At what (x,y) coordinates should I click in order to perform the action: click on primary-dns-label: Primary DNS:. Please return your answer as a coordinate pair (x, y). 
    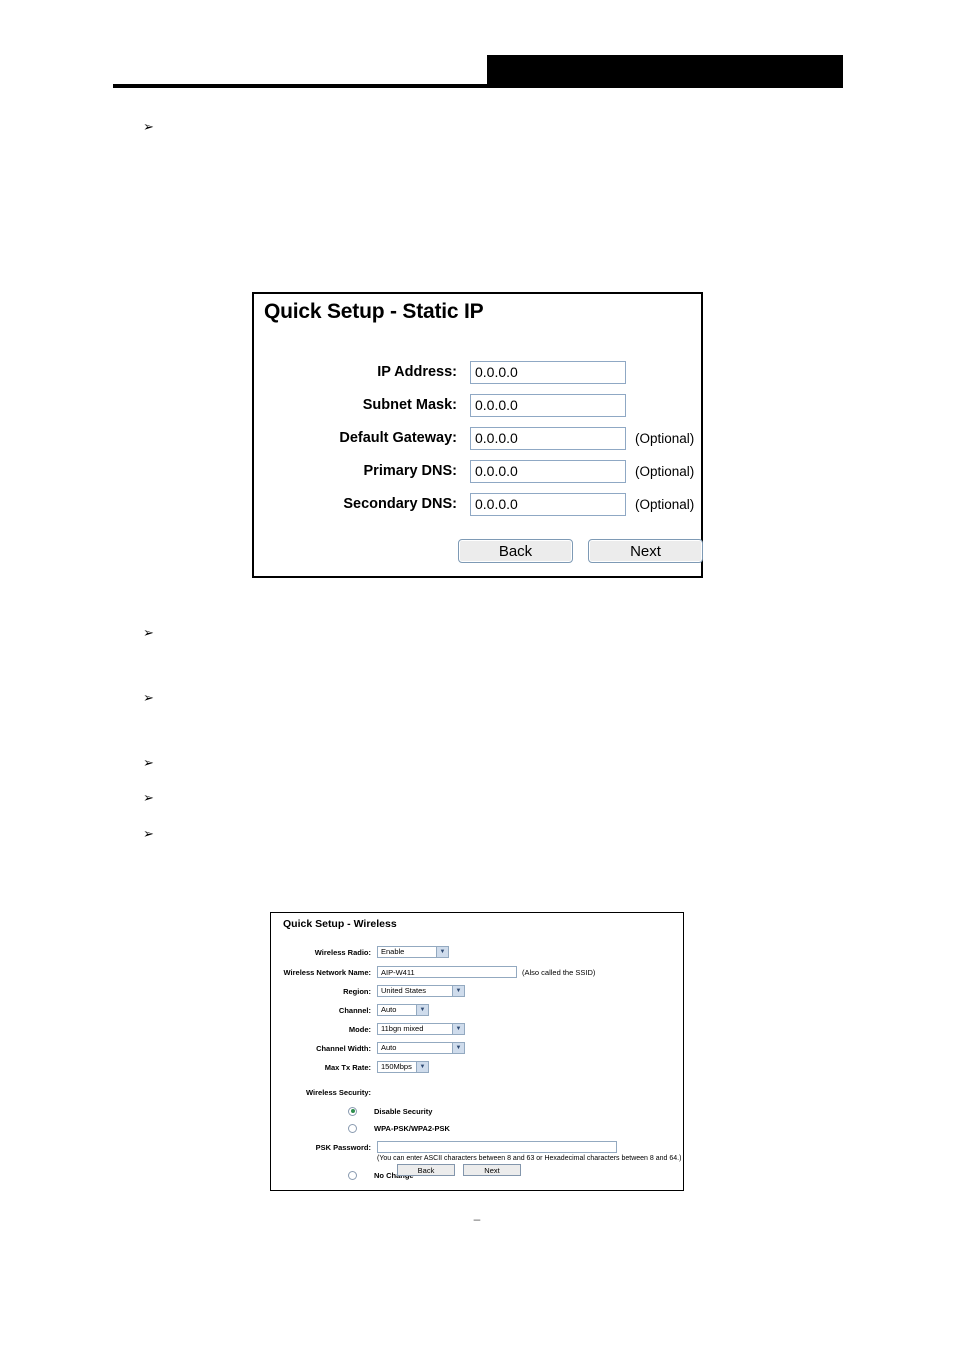
    Looking at the image, I should click on (410, 471).